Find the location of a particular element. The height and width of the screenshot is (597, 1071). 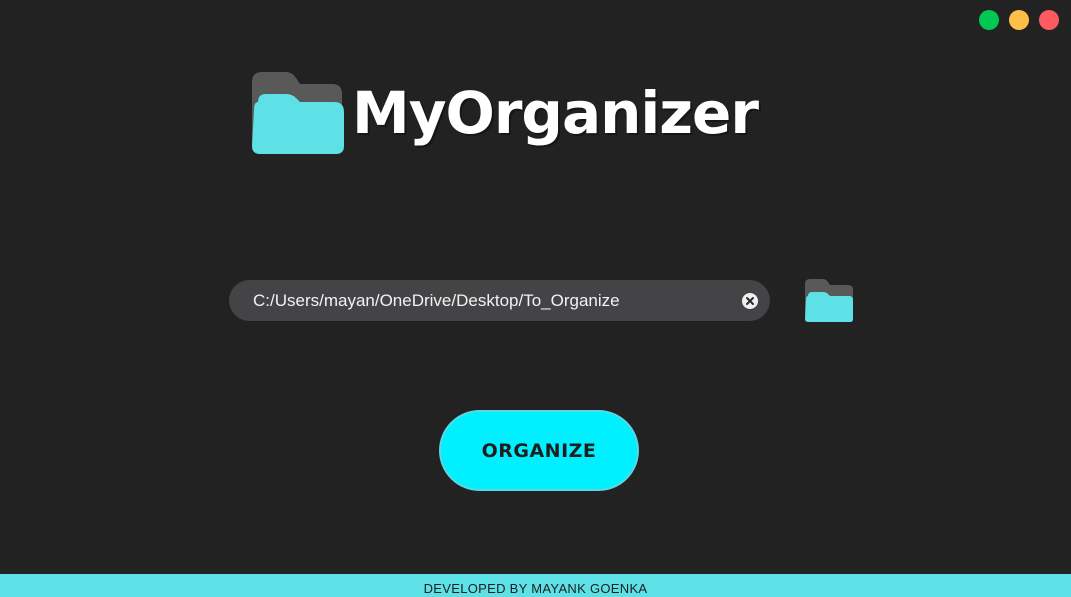

path-field is located at coordinates (499, 300).